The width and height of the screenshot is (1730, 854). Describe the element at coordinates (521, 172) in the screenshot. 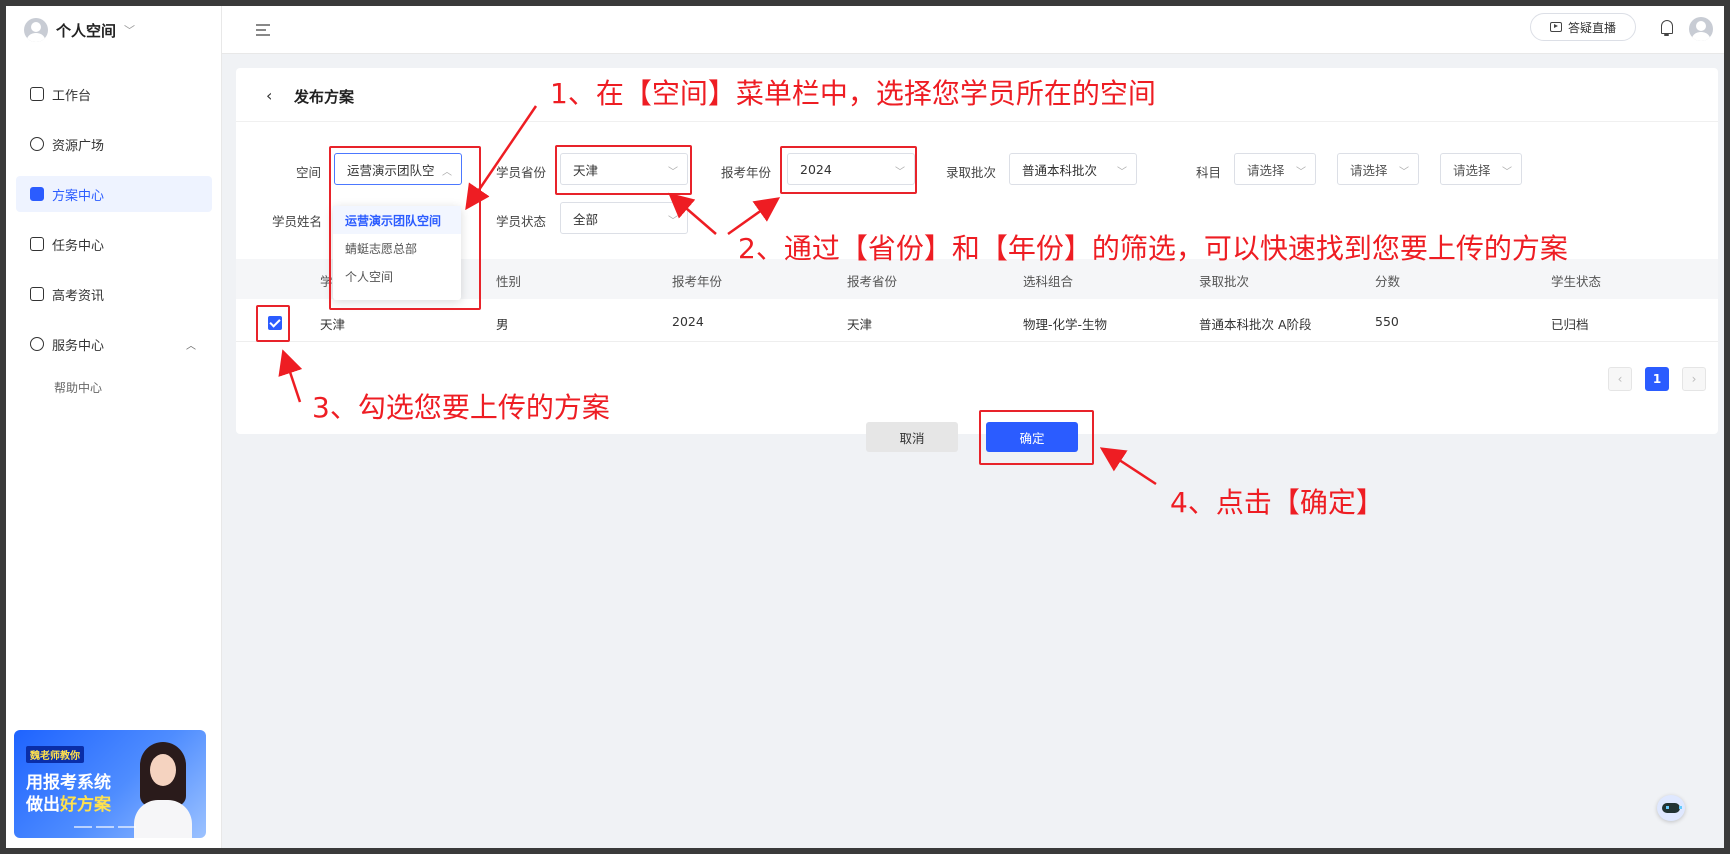

I see `province-label: 学员省份` at that location.